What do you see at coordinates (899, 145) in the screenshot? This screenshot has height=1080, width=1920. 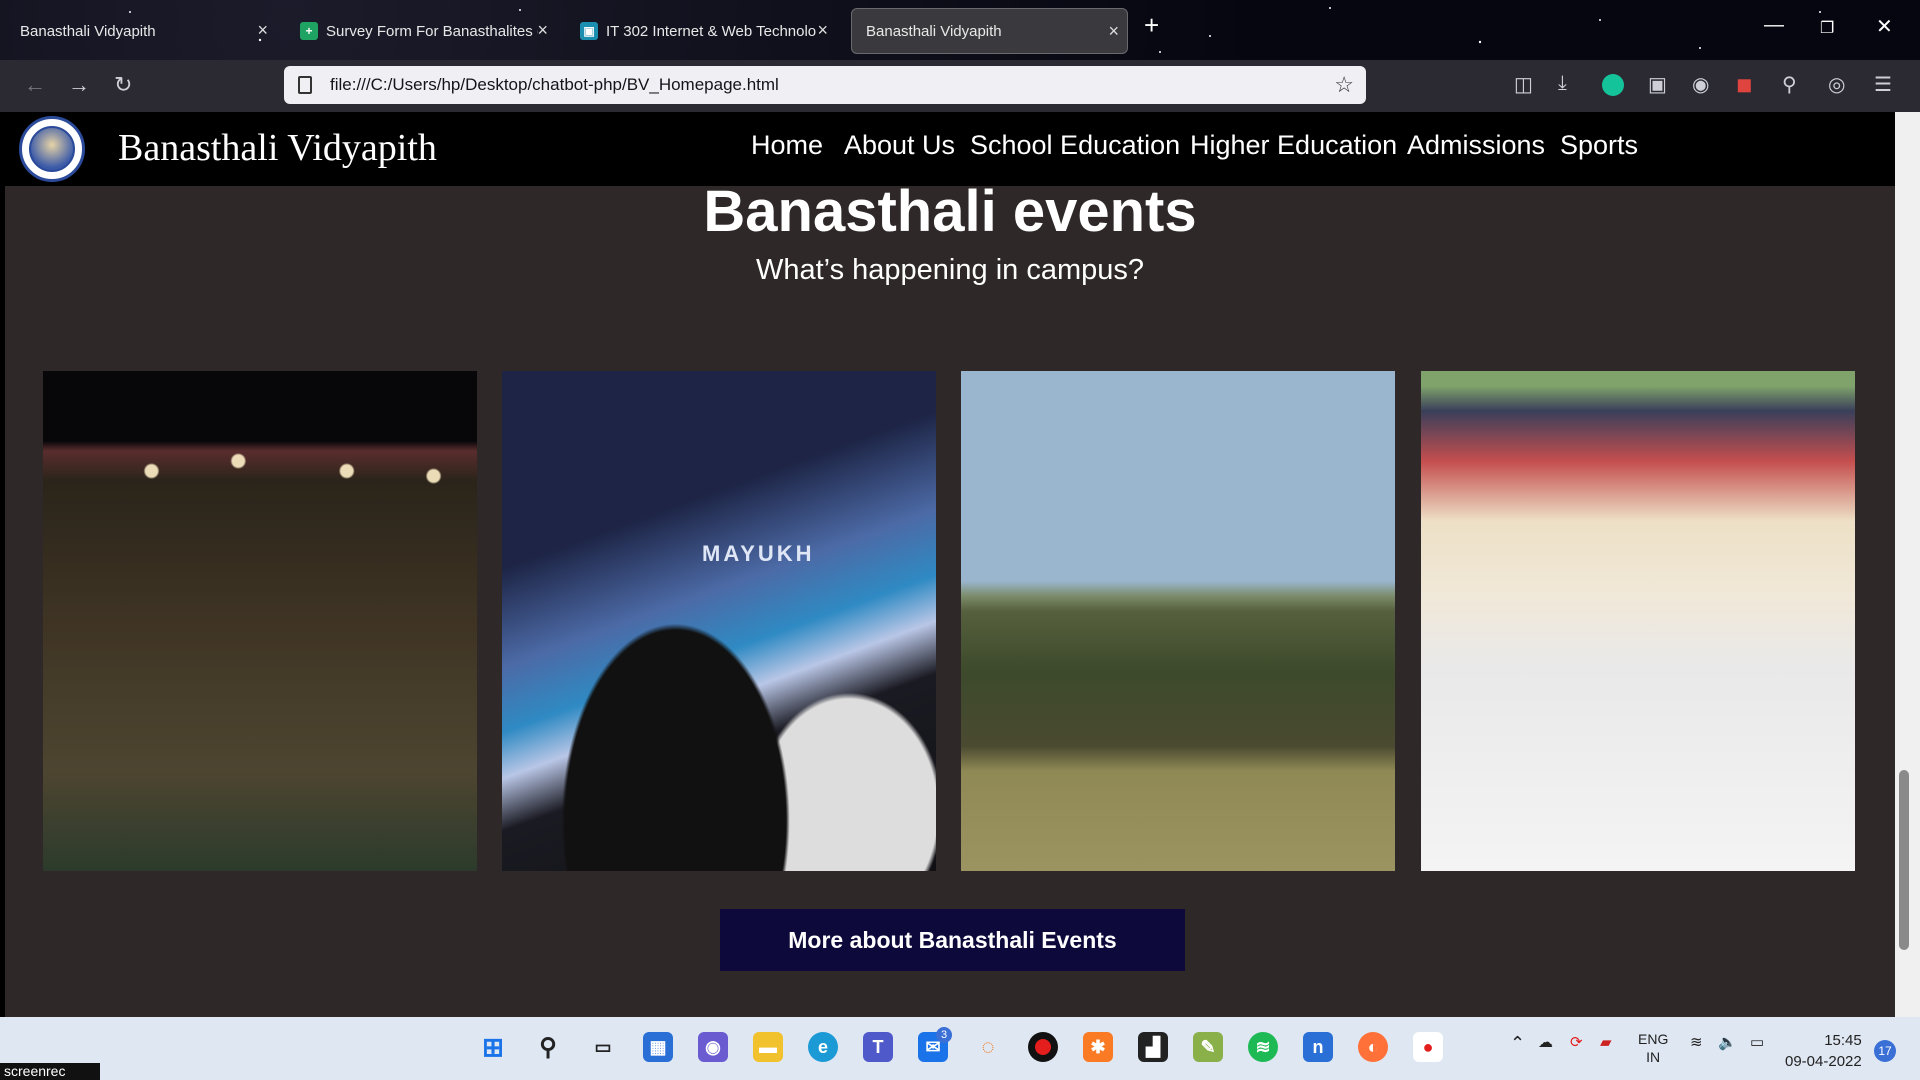 I see `nav-about-us: About Us` at bounding box center [899, 145].